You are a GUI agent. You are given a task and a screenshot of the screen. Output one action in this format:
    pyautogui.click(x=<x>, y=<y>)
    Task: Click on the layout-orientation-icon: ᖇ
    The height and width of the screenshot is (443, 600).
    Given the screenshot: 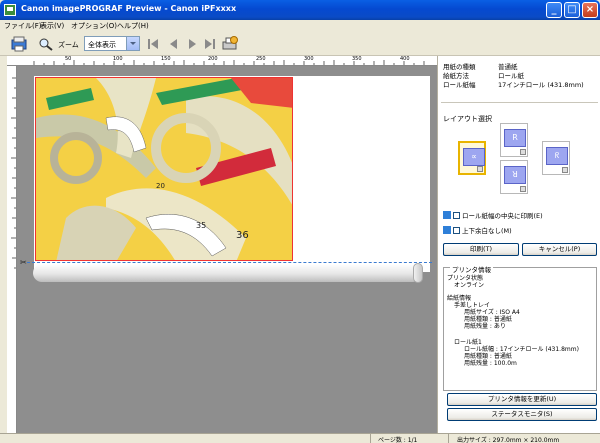 What is the action you would take?
    pyautogui.click(x=557, y=156)
    